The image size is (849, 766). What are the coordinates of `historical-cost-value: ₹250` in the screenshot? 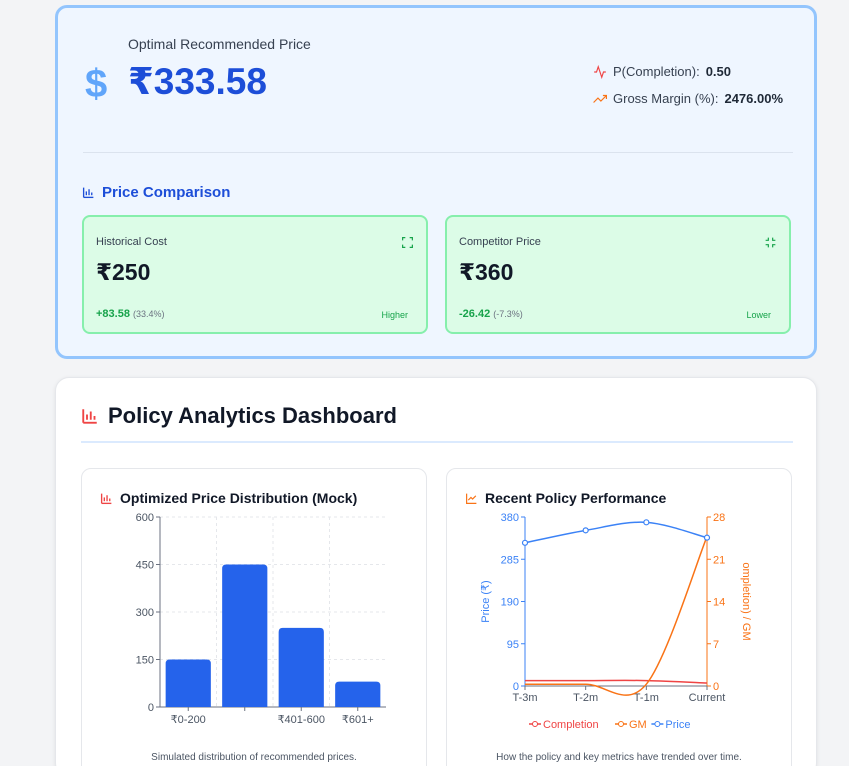 It's located at (123, 272).